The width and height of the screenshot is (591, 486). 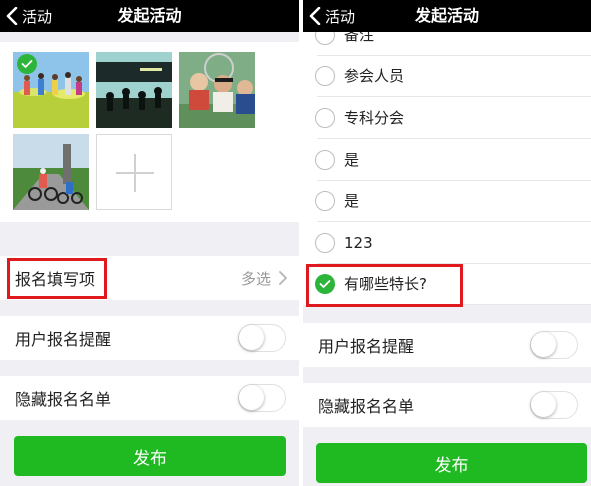 I want to click on option-label: 专科分会, so click(x=374, y=118).